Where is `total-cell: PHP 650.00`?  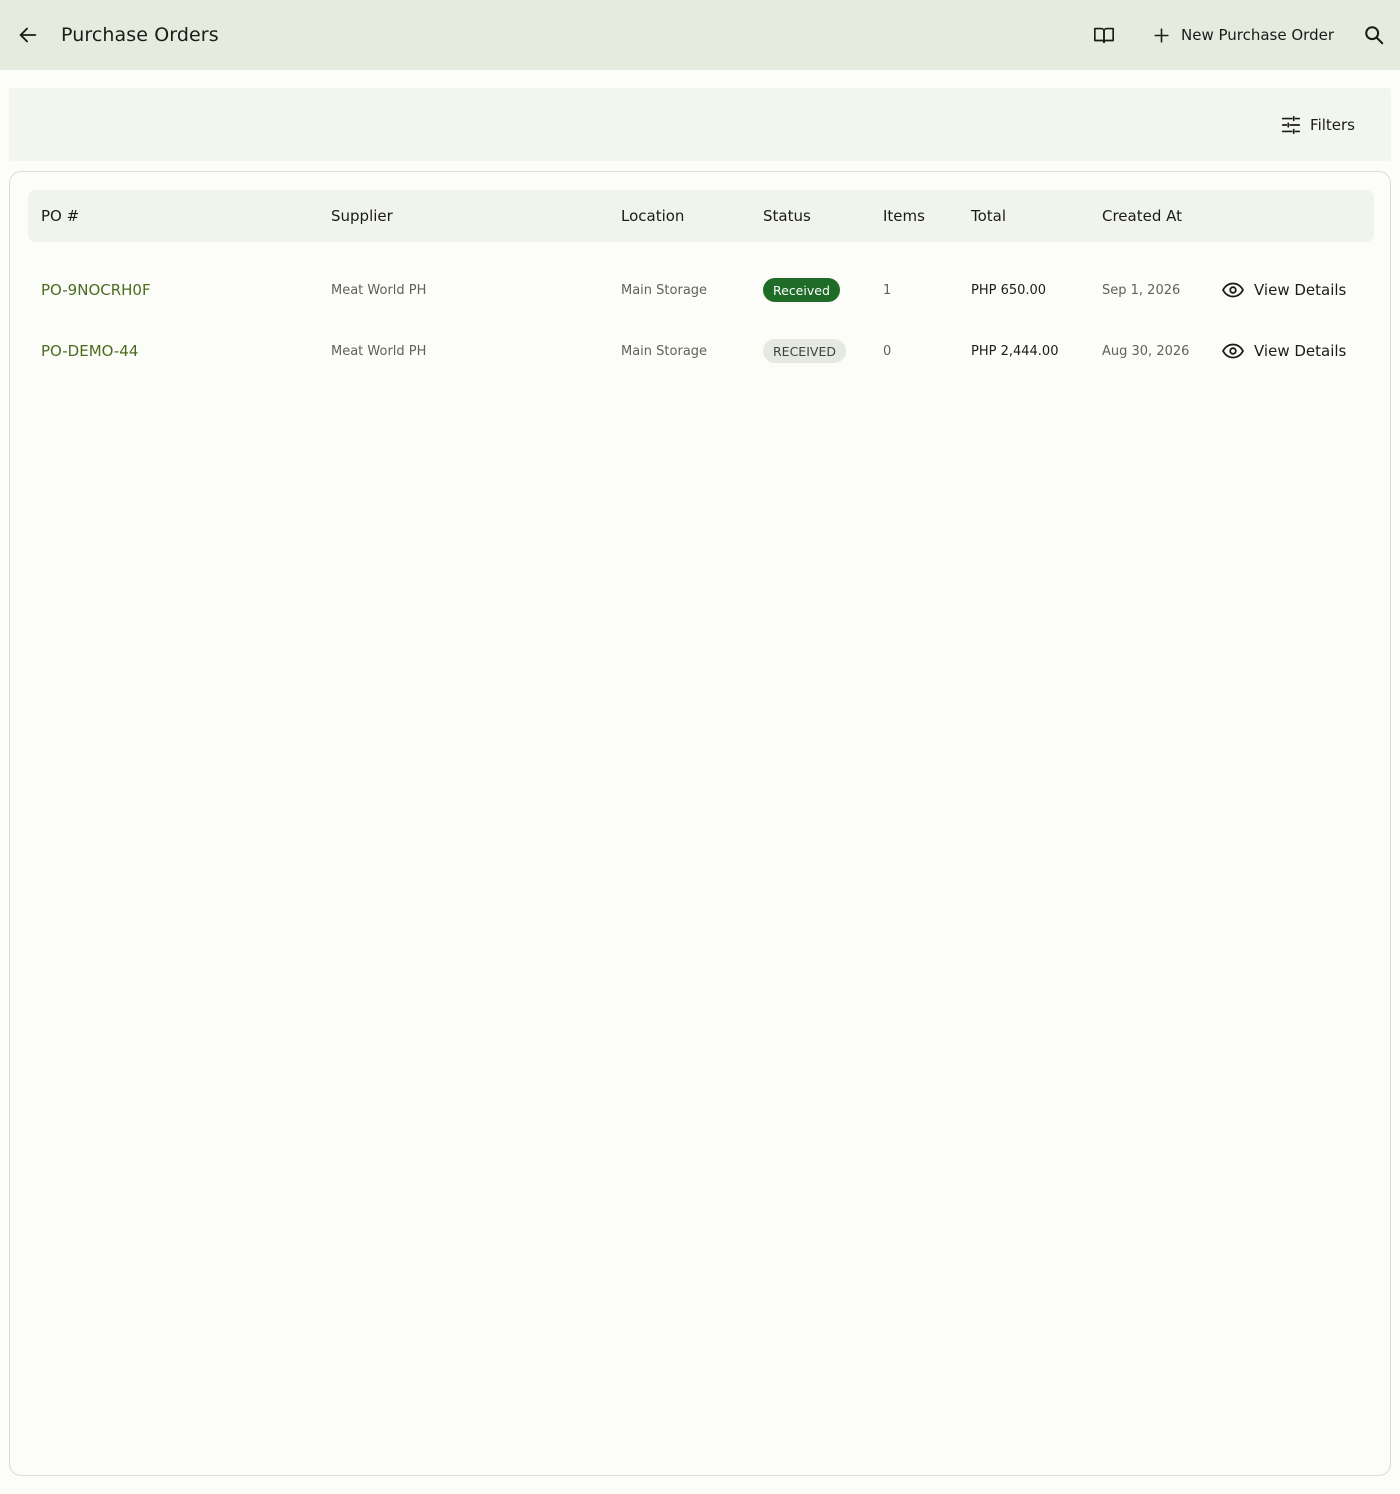 total-cell: PHP 650.00 is located at coordinates (1009, 290).